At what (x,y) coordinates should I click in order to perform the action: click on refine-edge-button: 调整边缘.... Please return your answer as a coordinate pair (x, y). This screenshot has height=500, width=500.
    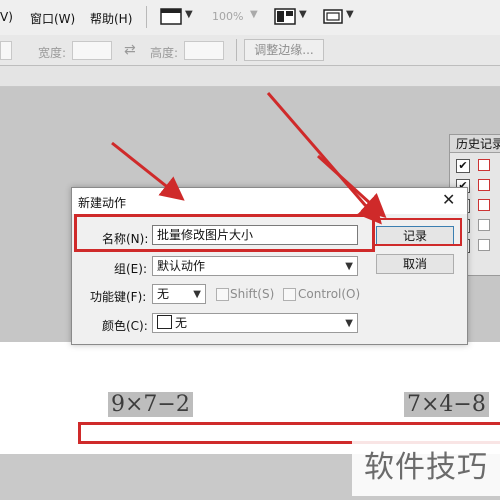
    Looking at the image, I should click on (284, 50).